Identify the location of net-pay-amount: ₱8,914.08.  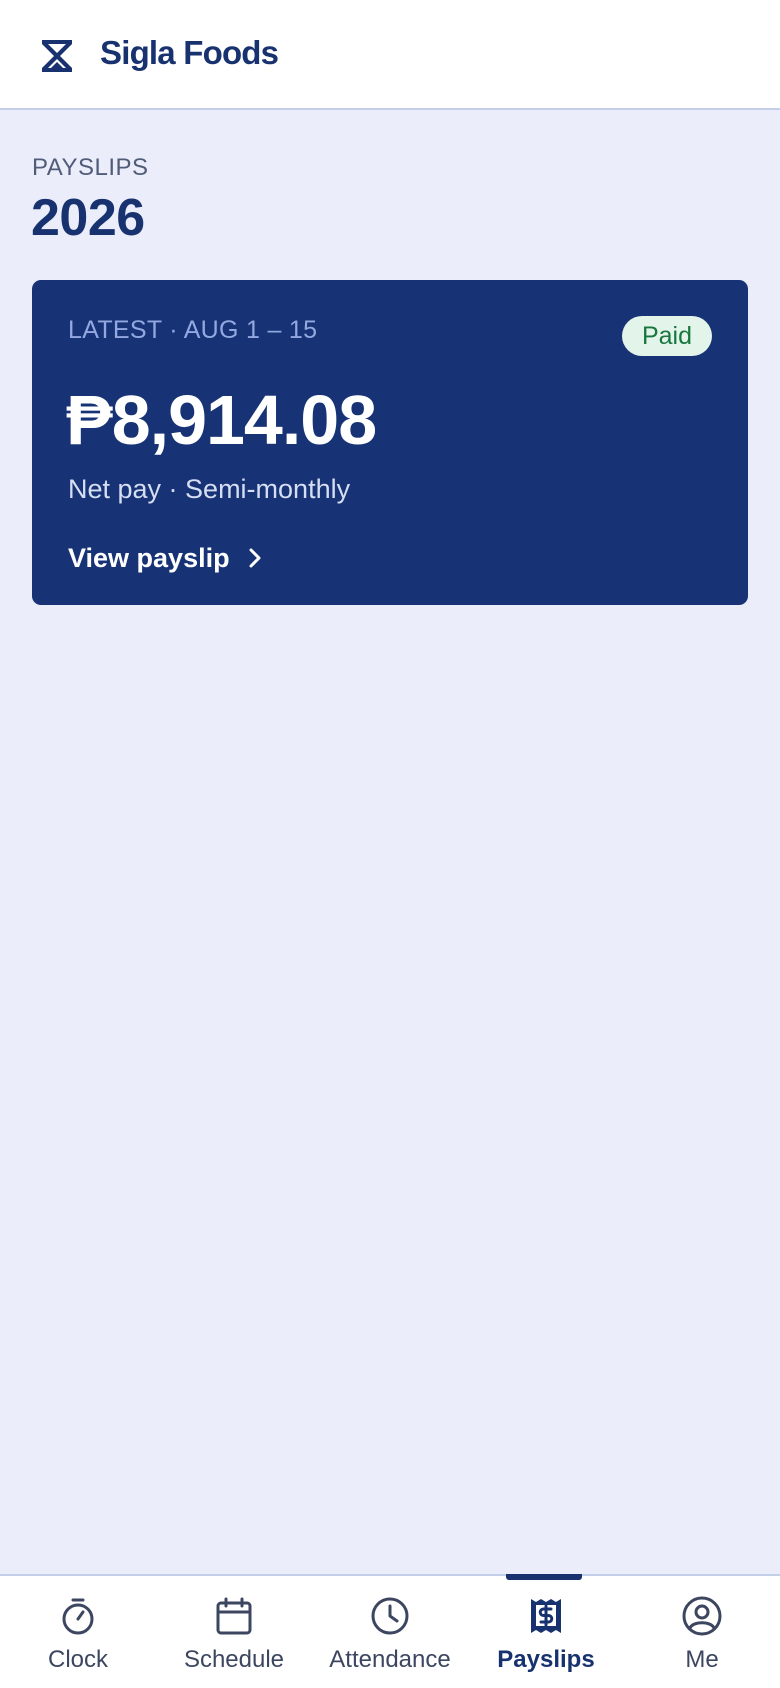
(221, 420).